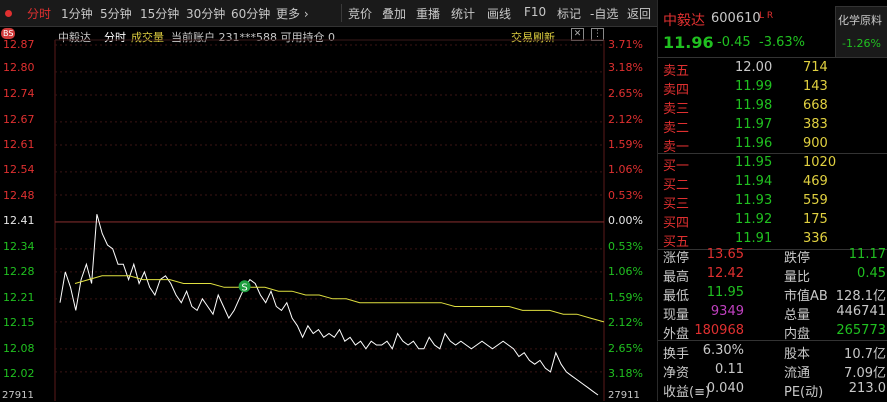 The width and height of the screenshot is (887, 402). What do you see at coordinates (753, 162) in the screenshot?
I see `bid-price: 11.95` at bounding box center [753, 162].